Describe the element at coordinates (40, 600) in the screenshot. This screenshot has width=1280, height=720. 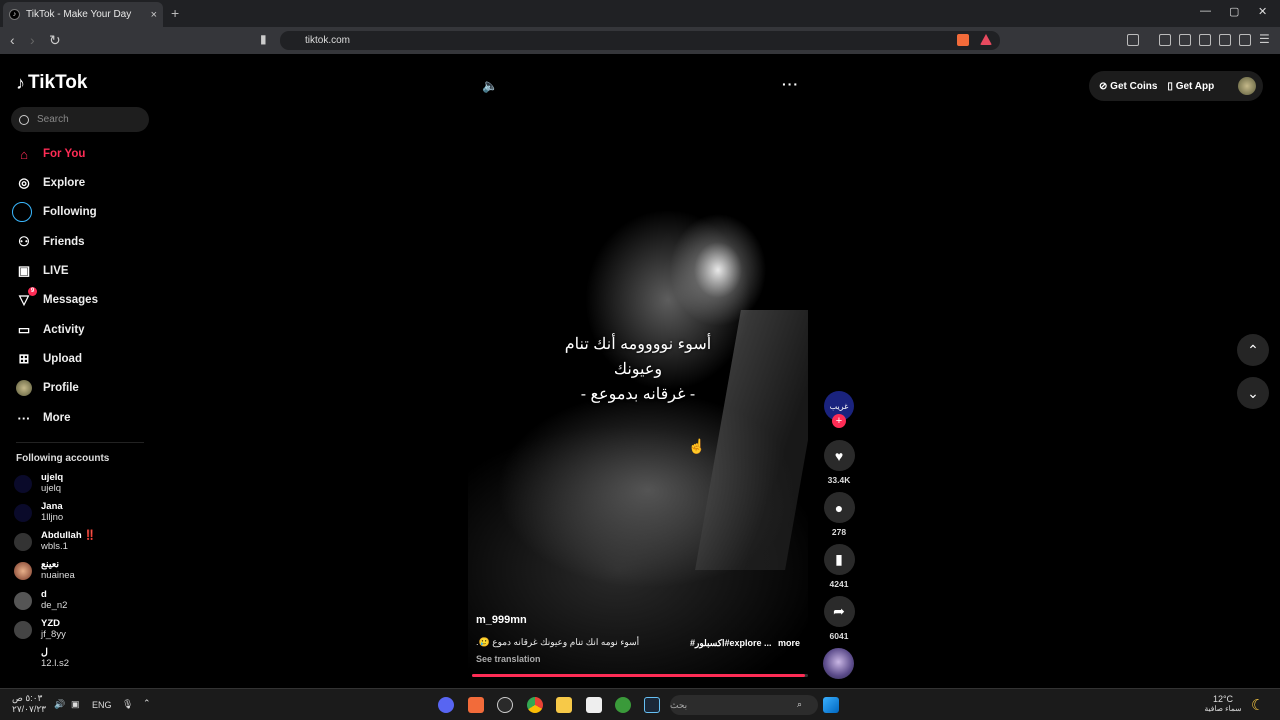
I see `following-account: d de_n2` at that location.